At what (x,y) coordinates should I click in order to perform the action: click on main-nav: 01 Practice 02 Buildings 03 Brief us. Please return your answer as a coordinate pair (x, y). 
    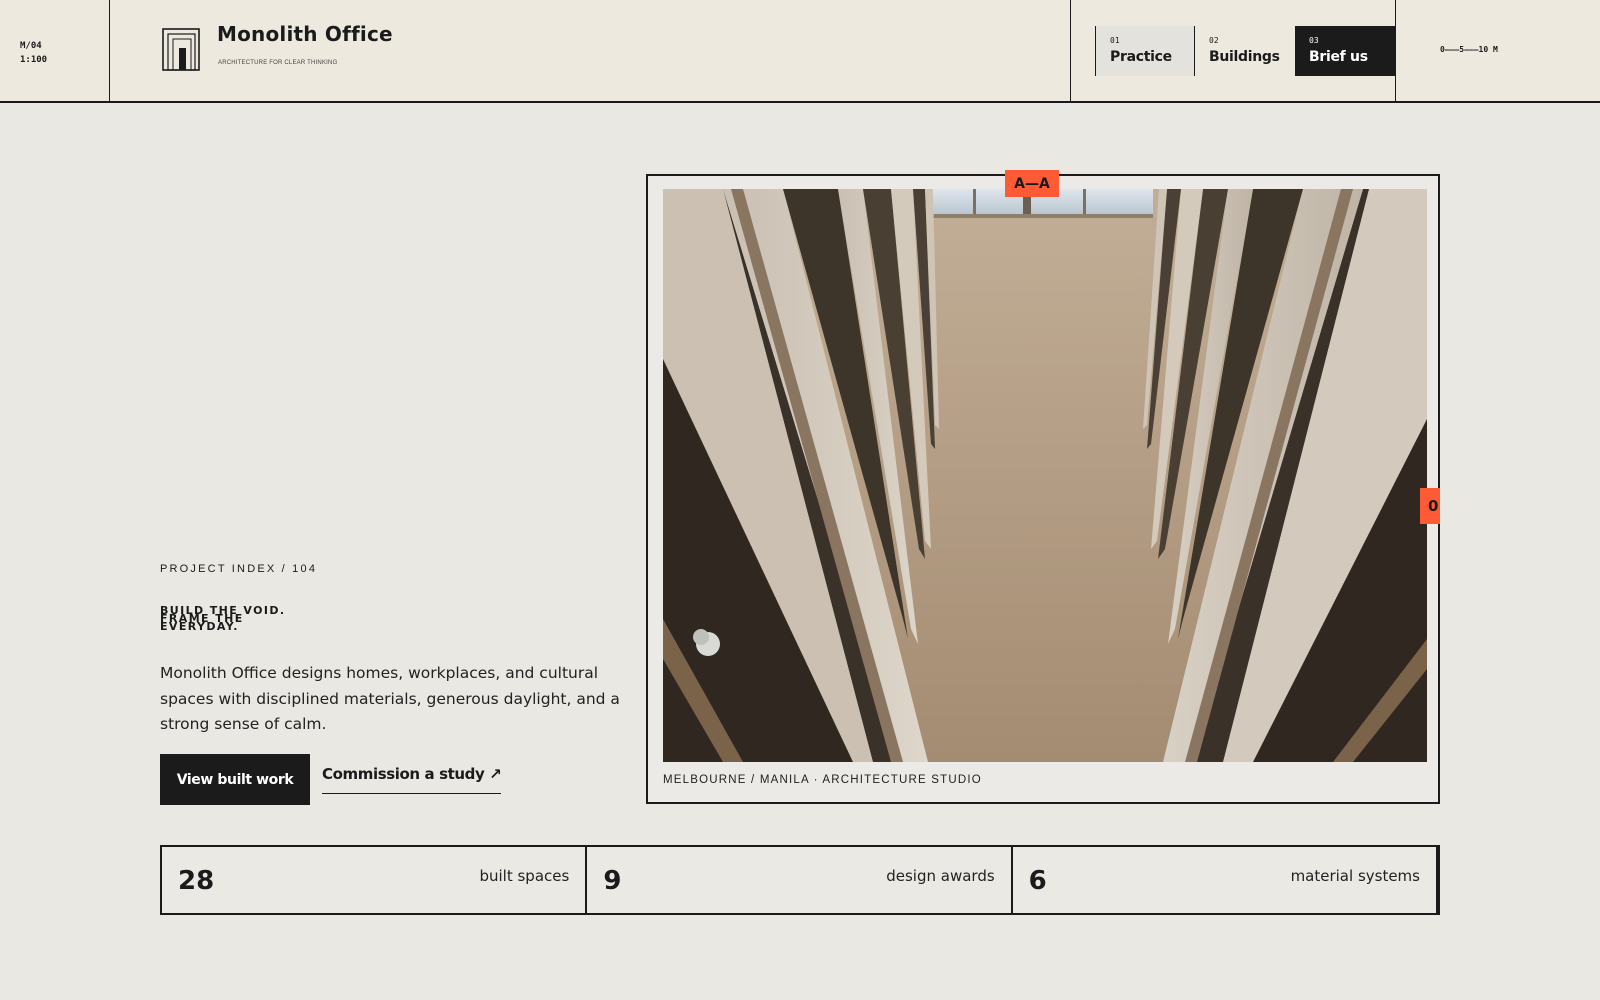
    Looking at the image, I should click on (1233, 50).